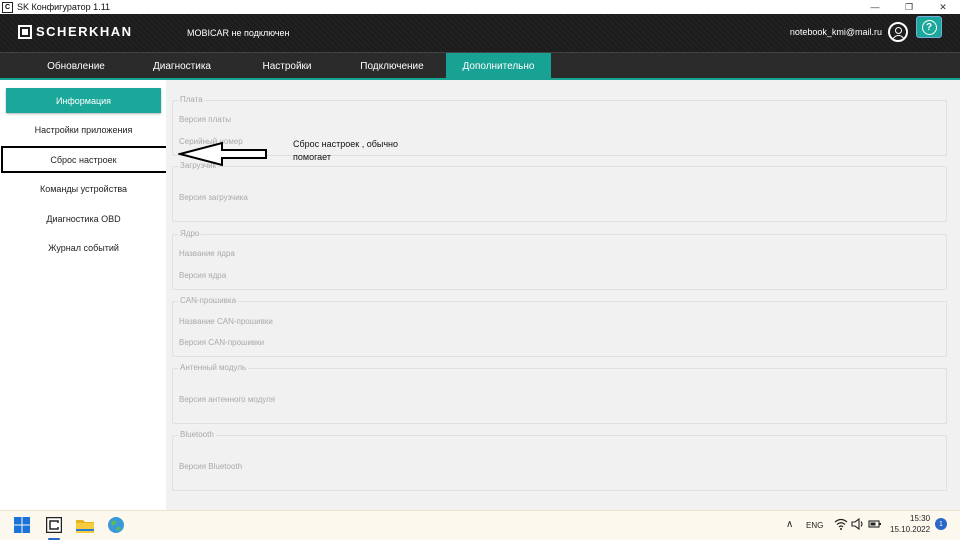  Describe the element at coordinates (208, 300) in the screenshot. I see `group-title: CAN-прошивка` at that location.